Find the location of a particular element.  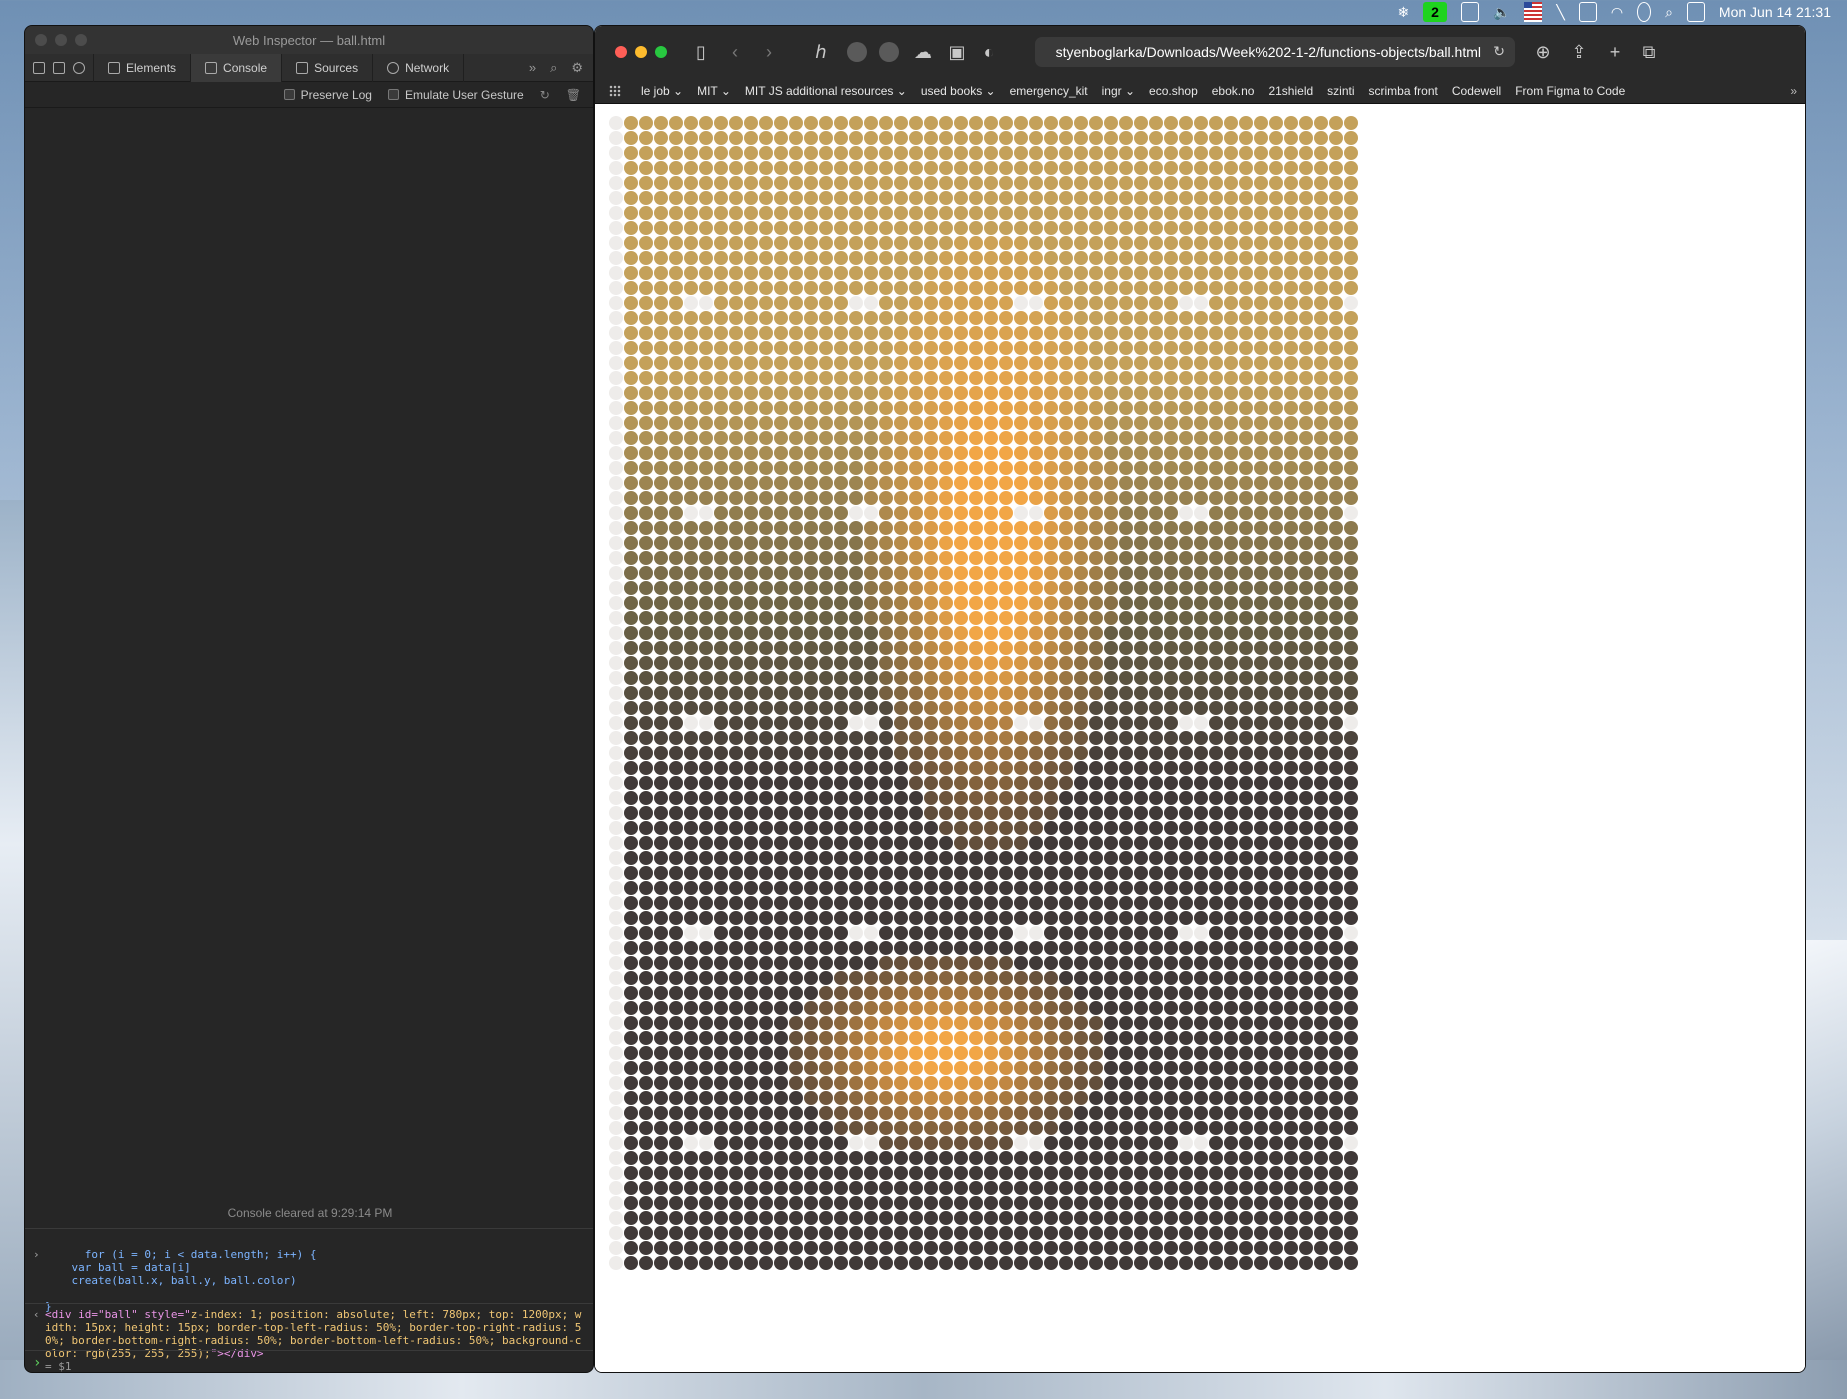

menubar-clock: Mon Jun 14 21:31 is located at coordinates (1775, 12).